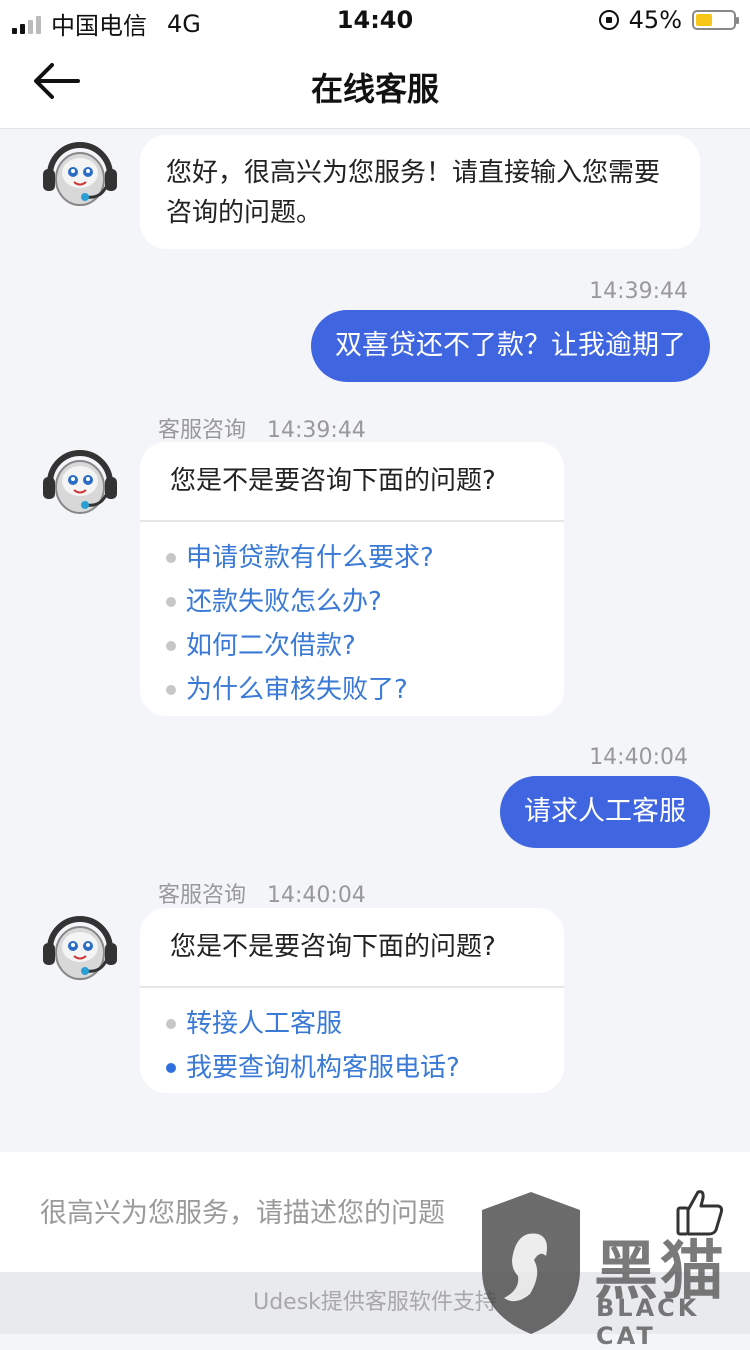 The height and width of the screenshot is (1350, 750). What do you see at coordinates (365, 690) in the screenshot?
I see `question-option: 为什么审核失败了?` at bounding box center [365, 690].